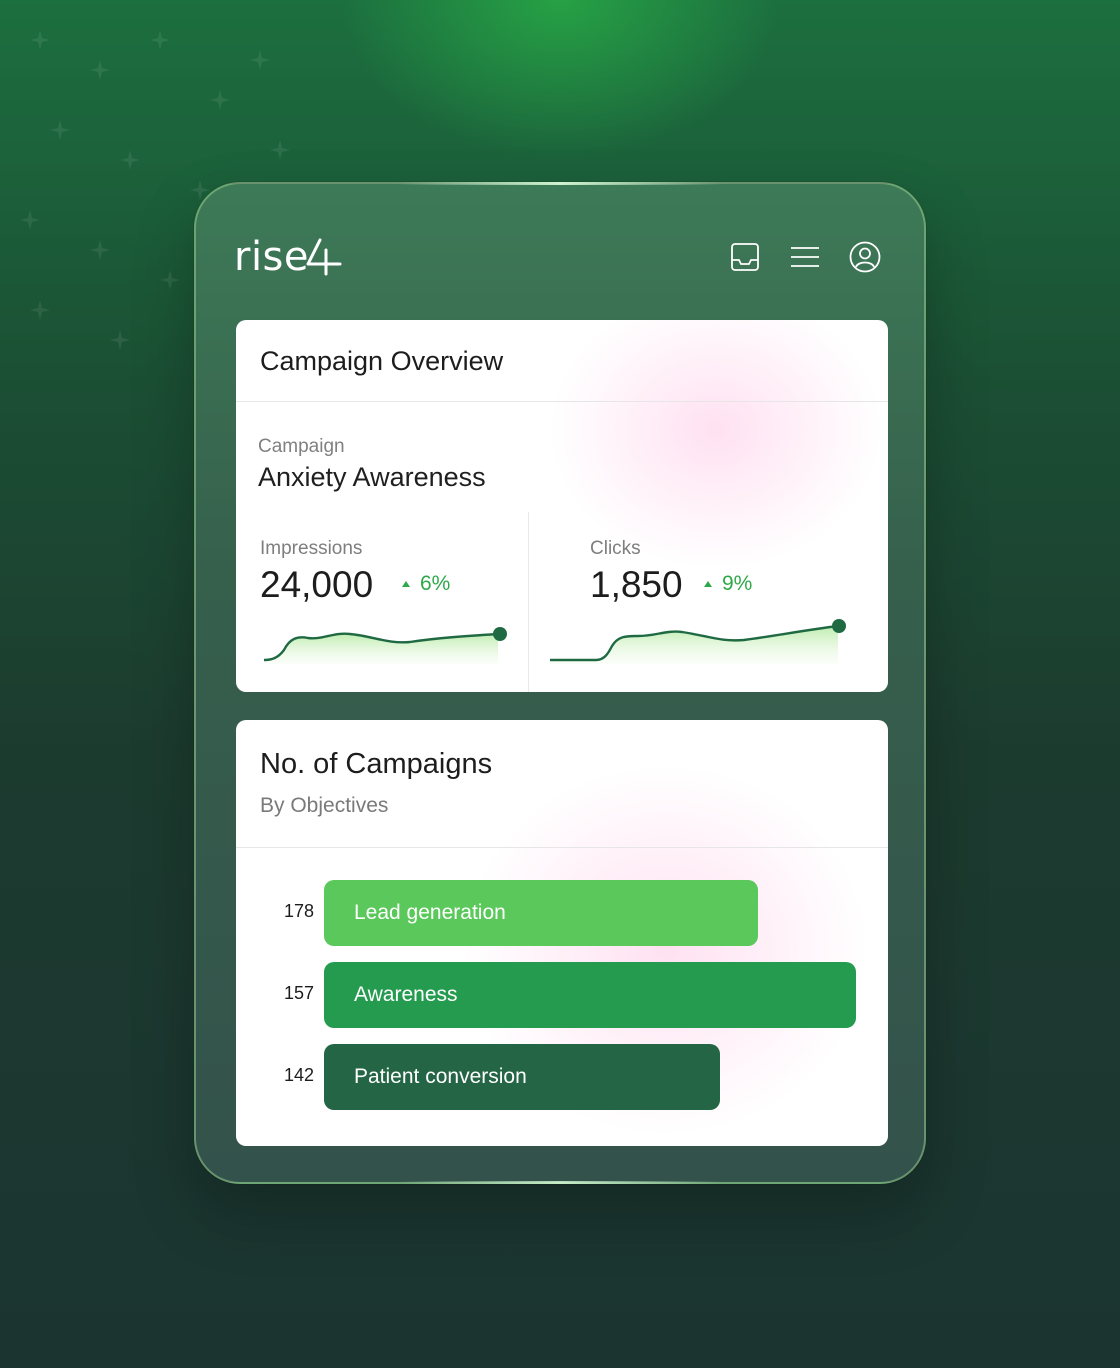 Image resolution: width=1120 pixels, height=1368 pixels. What do you see at coordinates (271, 256) in the screenshot?
I see `svg-text: rise` at bounding box center [271, 256].